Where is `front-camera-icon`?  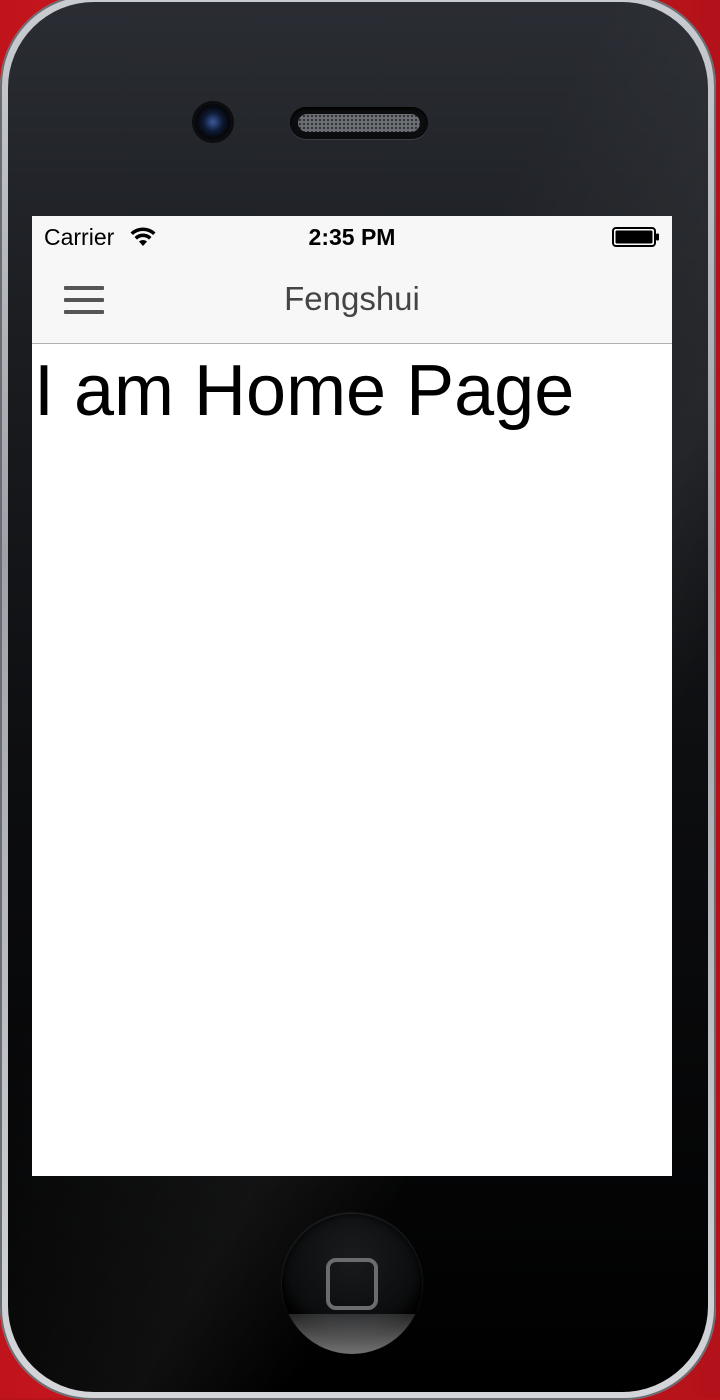
front-camera-icon is located at coordinates (213, 122).